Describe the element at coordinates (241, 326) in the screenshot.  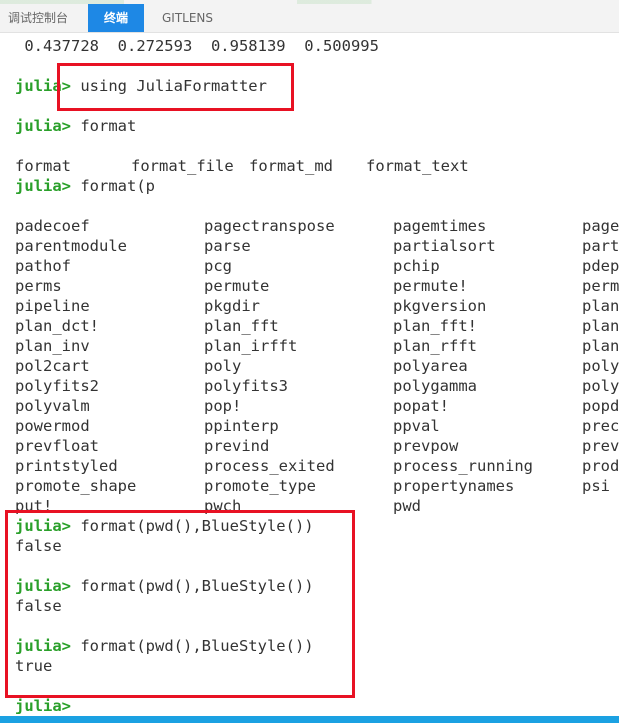
I see `completion-item: plan_fft` at that location.